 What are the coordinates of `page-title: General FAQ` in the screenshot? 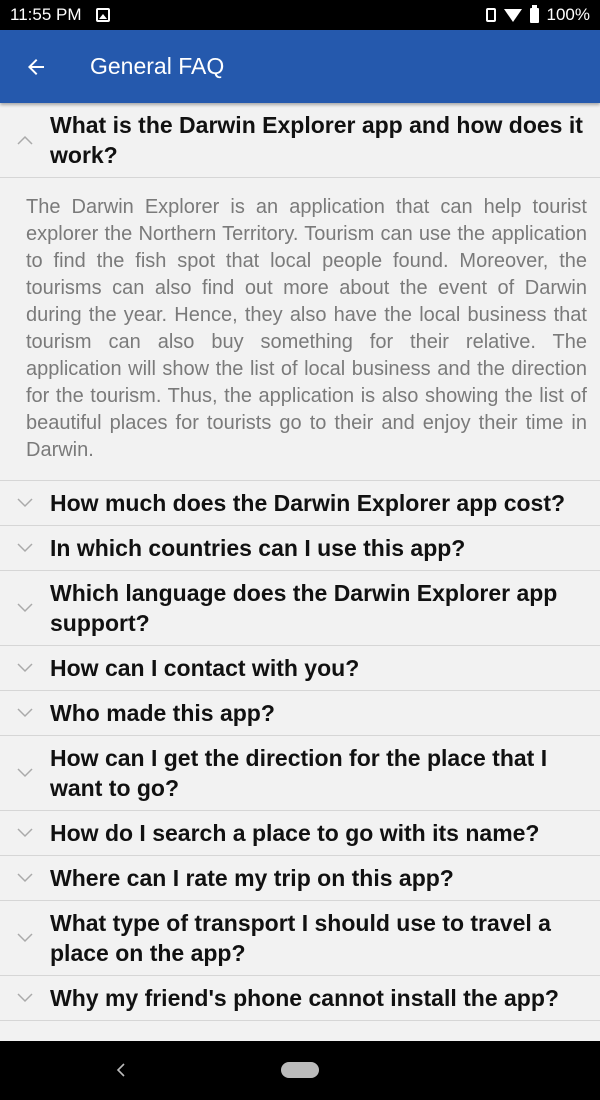 It's located at (157, 66).